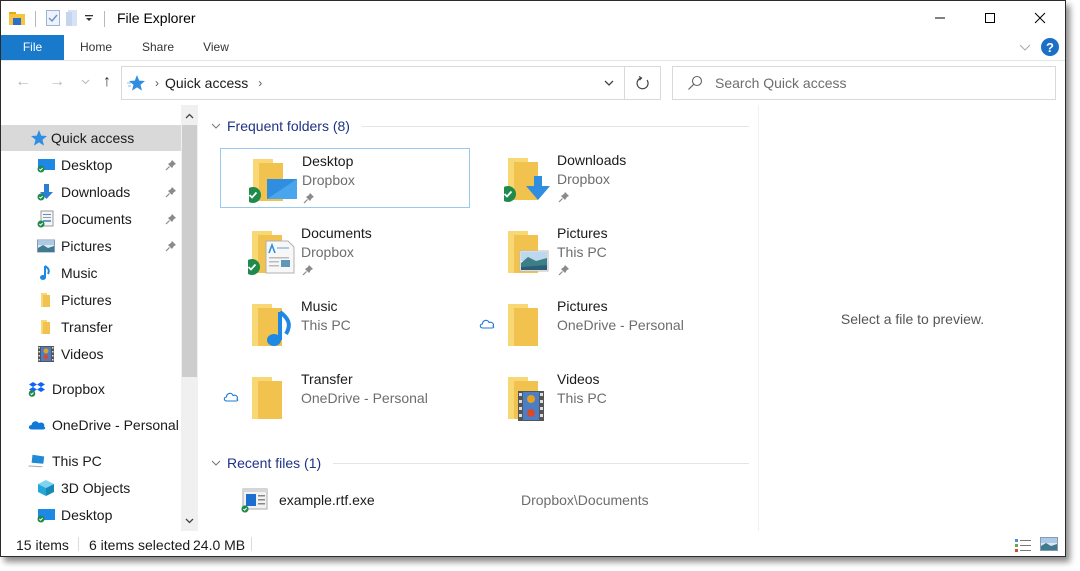  What do you see at coordinates (91, 327) in the screenshot?
I see `sidebar-item-transfer: Transfer` at bounding box center [91, 327].